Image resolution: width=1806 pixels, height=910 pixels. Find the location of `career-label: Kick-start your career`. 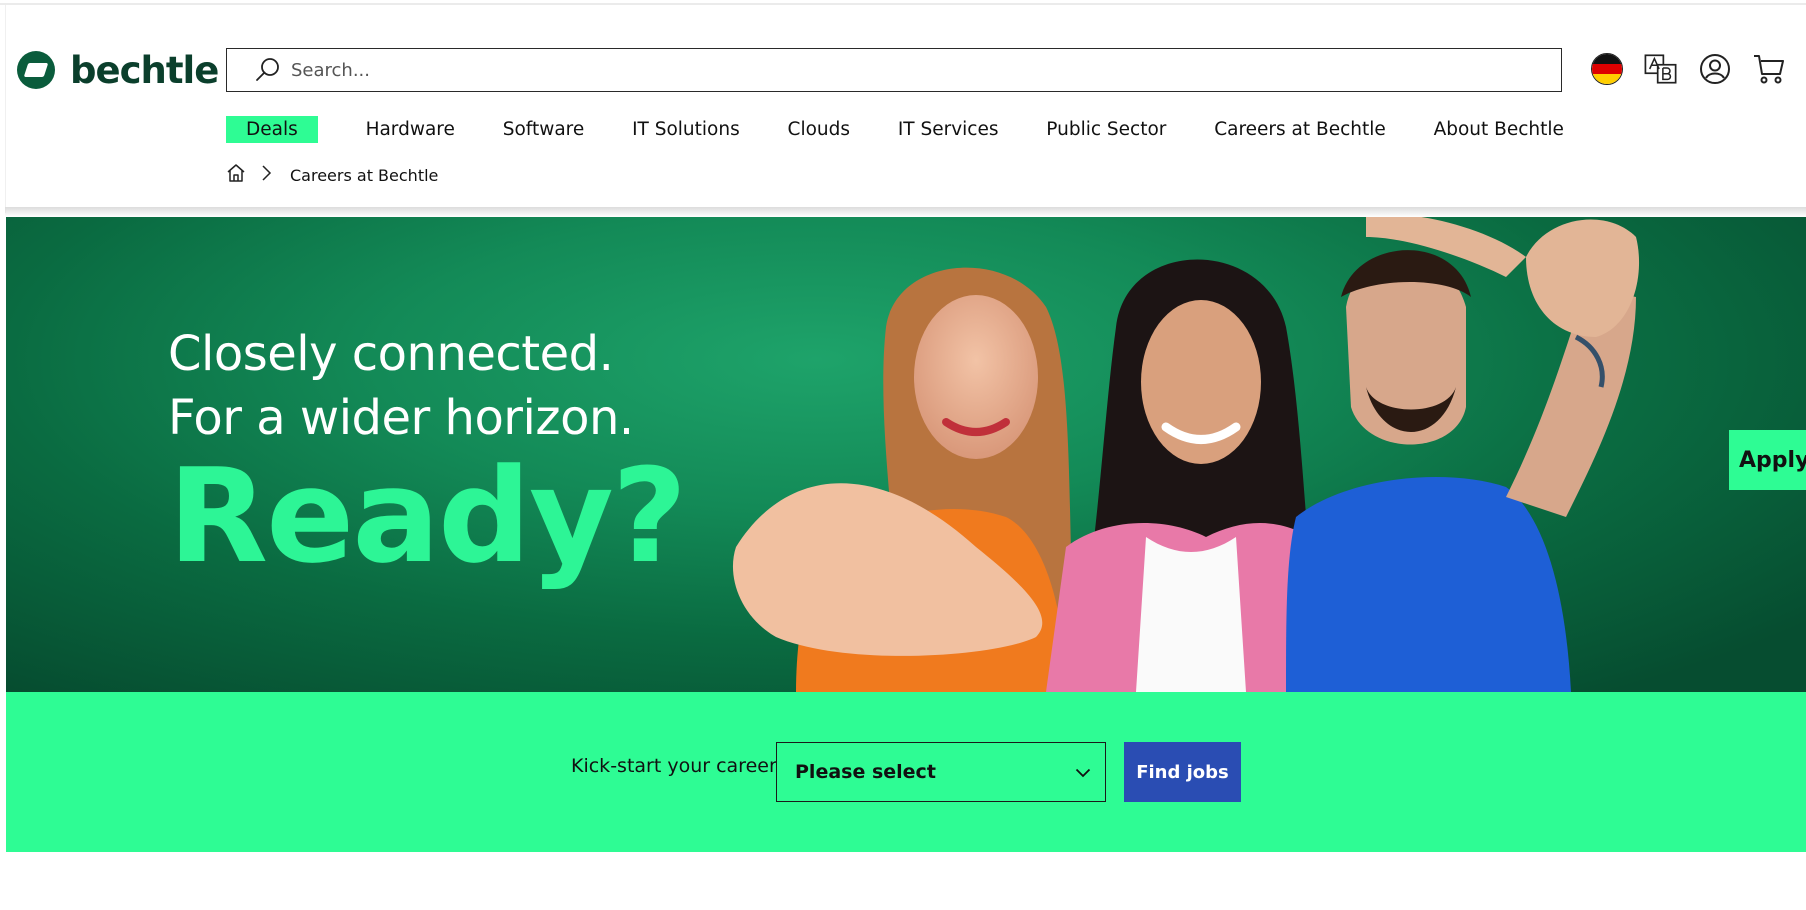

career-label: Kick-start your career is located at coordinates (674, 766).